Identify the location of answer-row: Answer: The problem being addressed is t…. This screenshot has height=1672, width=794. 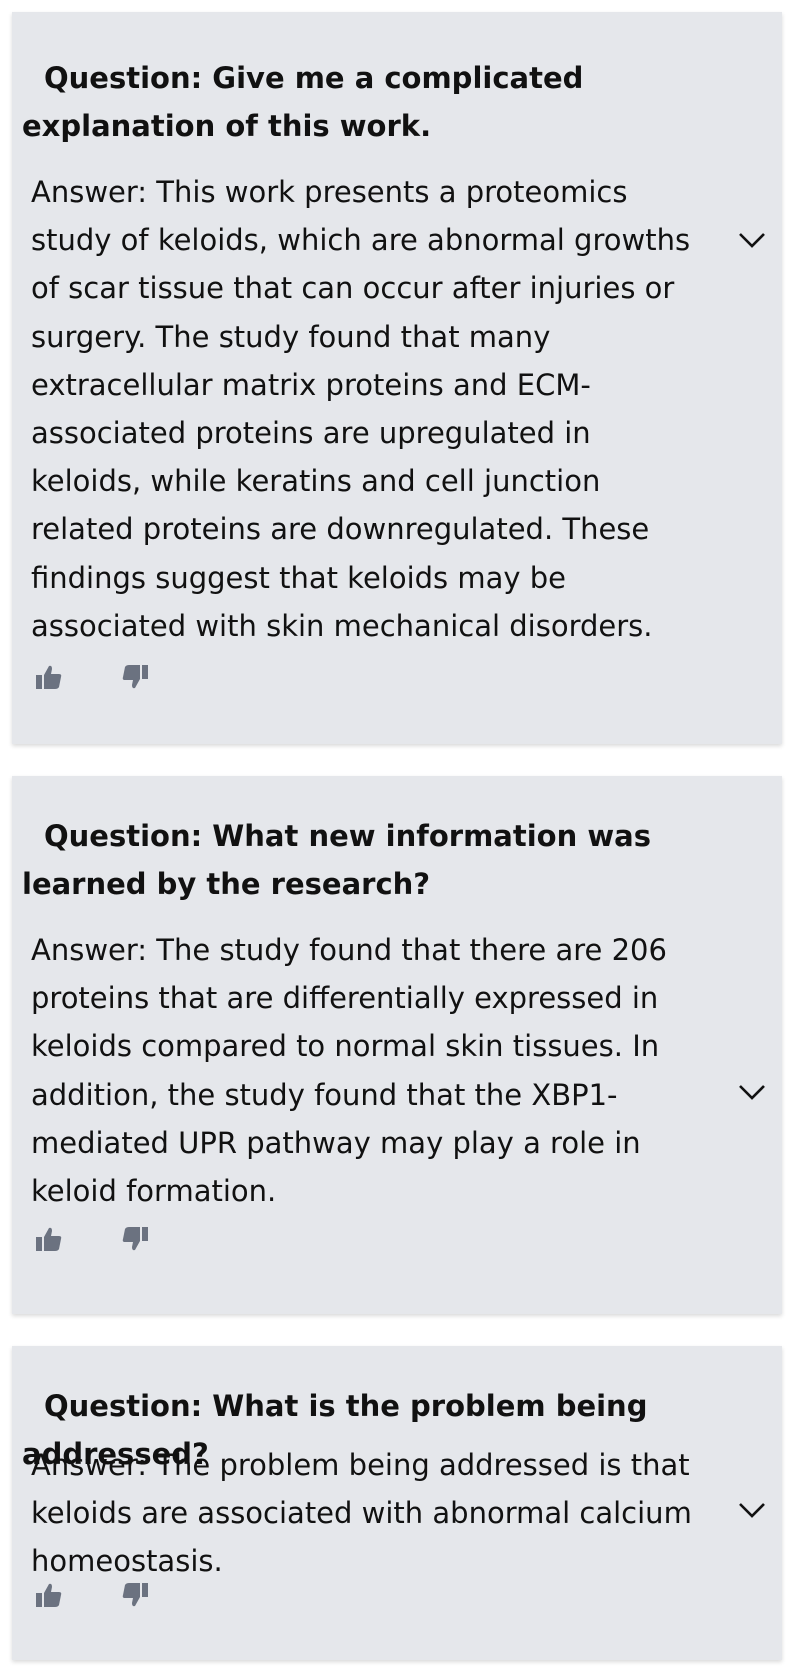
(406, 1513).